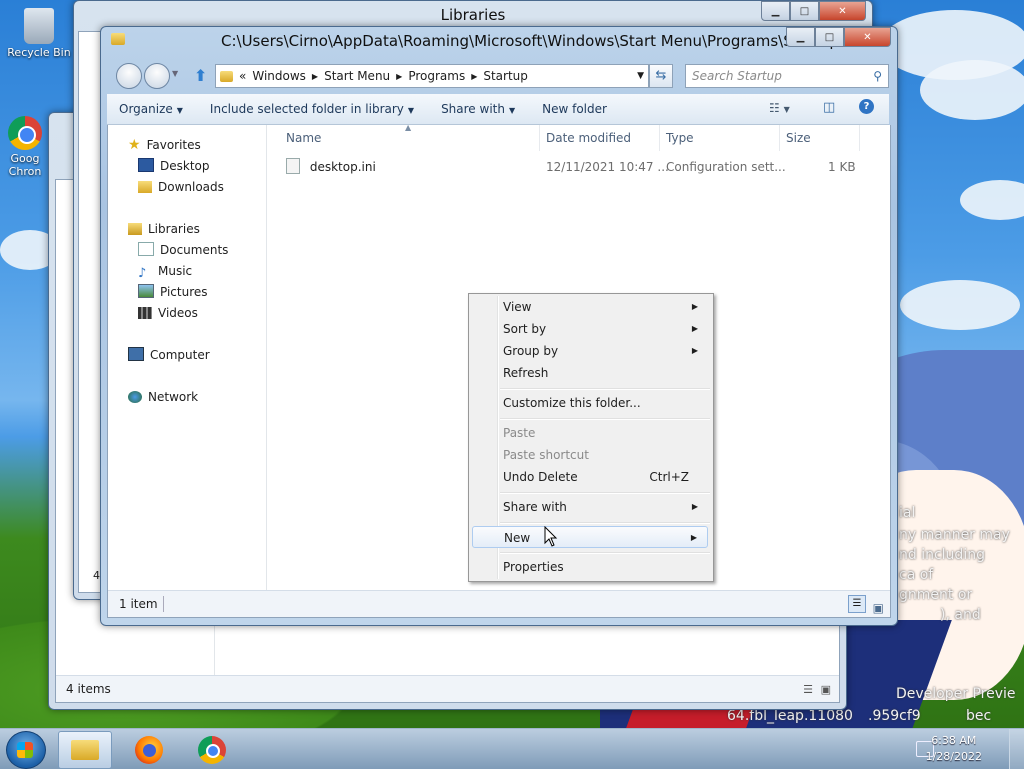 The width and height of the screenshot is (1024, 769). I want to click on breadcrumb-item: Start Menu, so click(357, 76).